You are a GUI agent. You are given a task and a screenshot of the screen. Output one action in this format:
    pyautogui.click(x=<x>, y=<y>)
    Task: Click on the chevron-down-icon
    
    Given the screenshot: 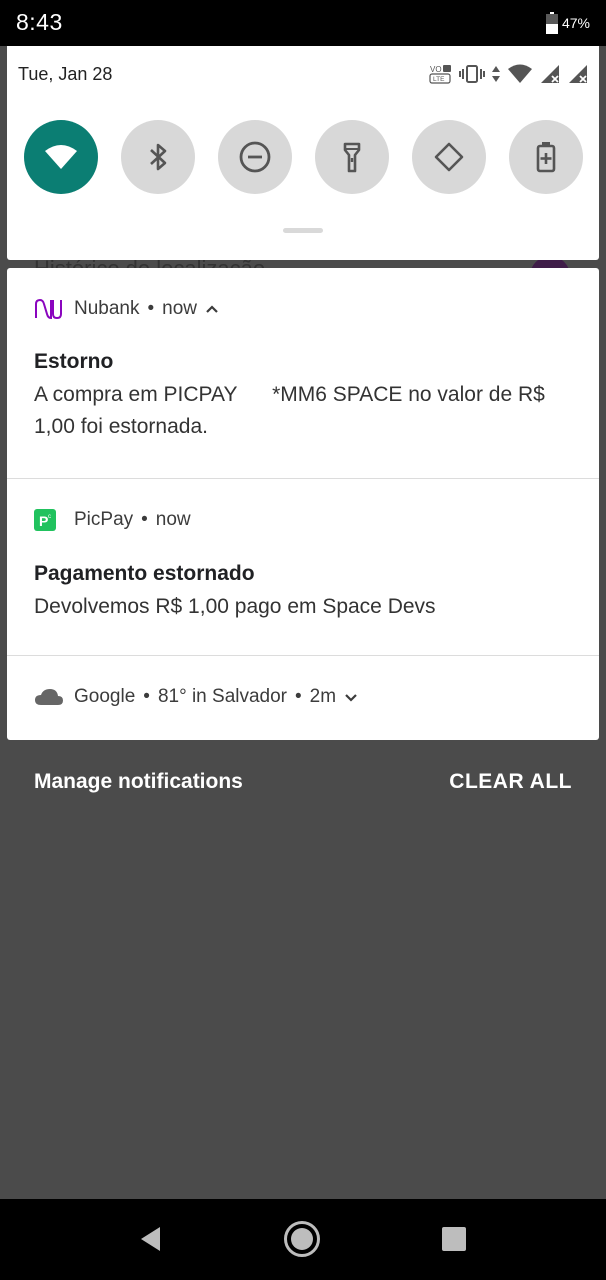 What is the action you would take?
    pyautogui.click(x=351, y=697)
    